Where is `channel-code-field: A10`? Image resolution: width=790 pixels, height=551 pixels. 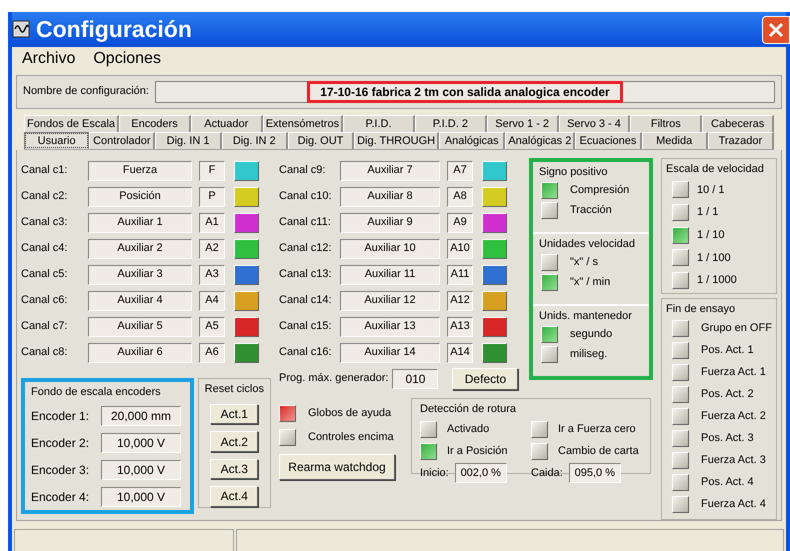 channel-code-field: A10 is located at coordinates (460, 248).